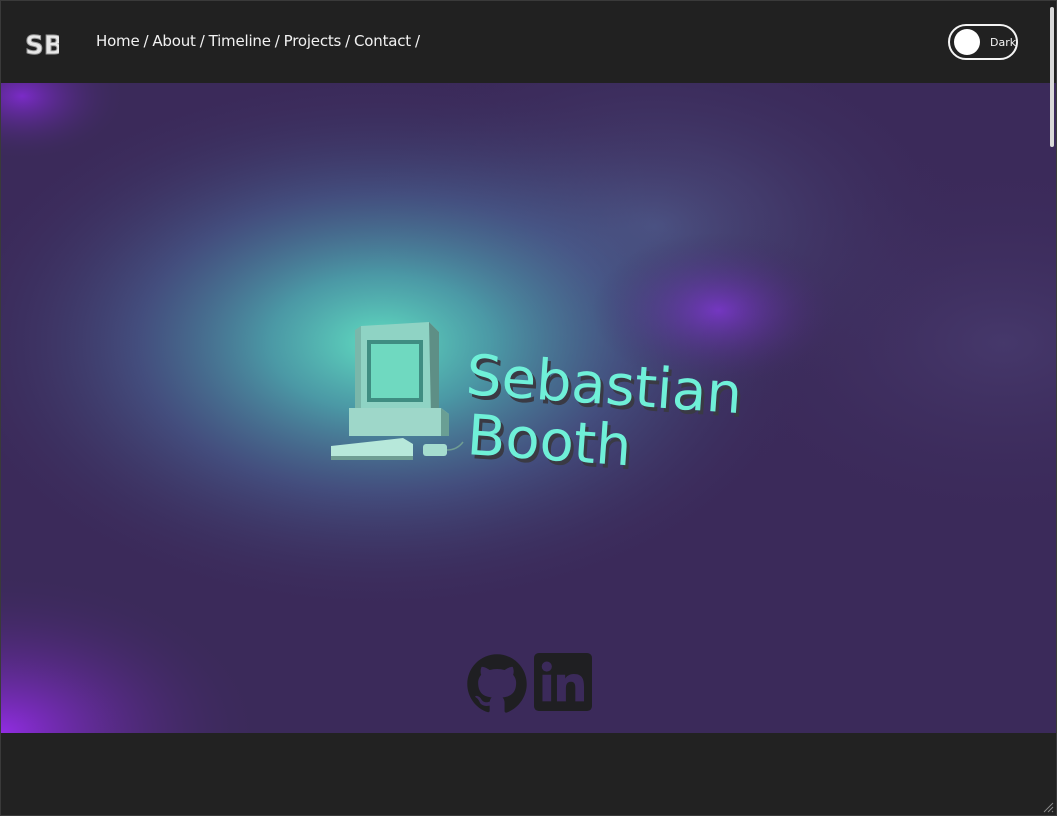  What do you see at coordinates (174, 41) in the screenshot?
I see `nav-about-link: About` at bounding box center [174, 41].